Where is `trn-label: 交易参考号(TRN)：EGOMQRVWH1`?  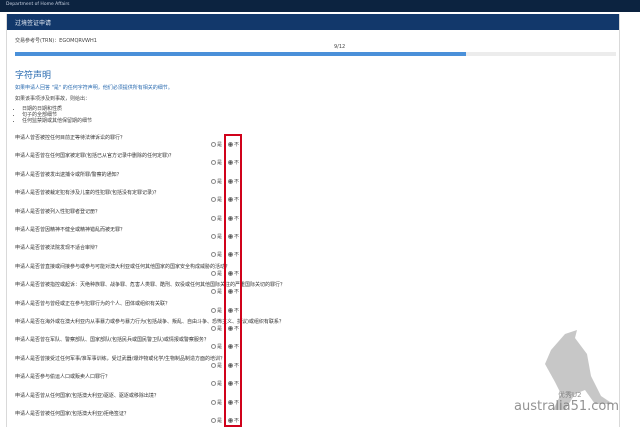
trn-label: 交易参考号(TRN)：EGOMQRVWH1 is located at coordinates (56, 41).